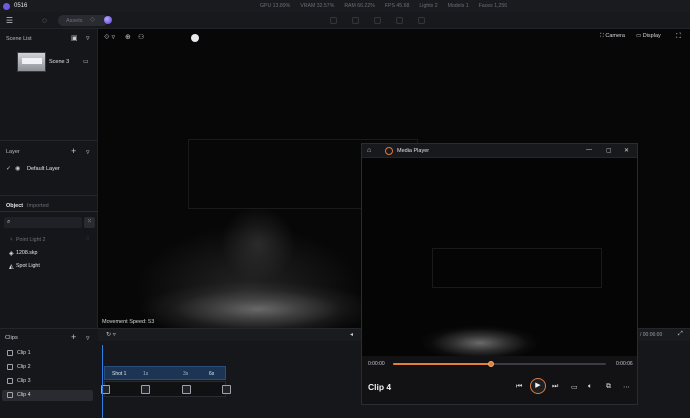  I want to click on lights-stat: Lights 2, so click(428, 6).